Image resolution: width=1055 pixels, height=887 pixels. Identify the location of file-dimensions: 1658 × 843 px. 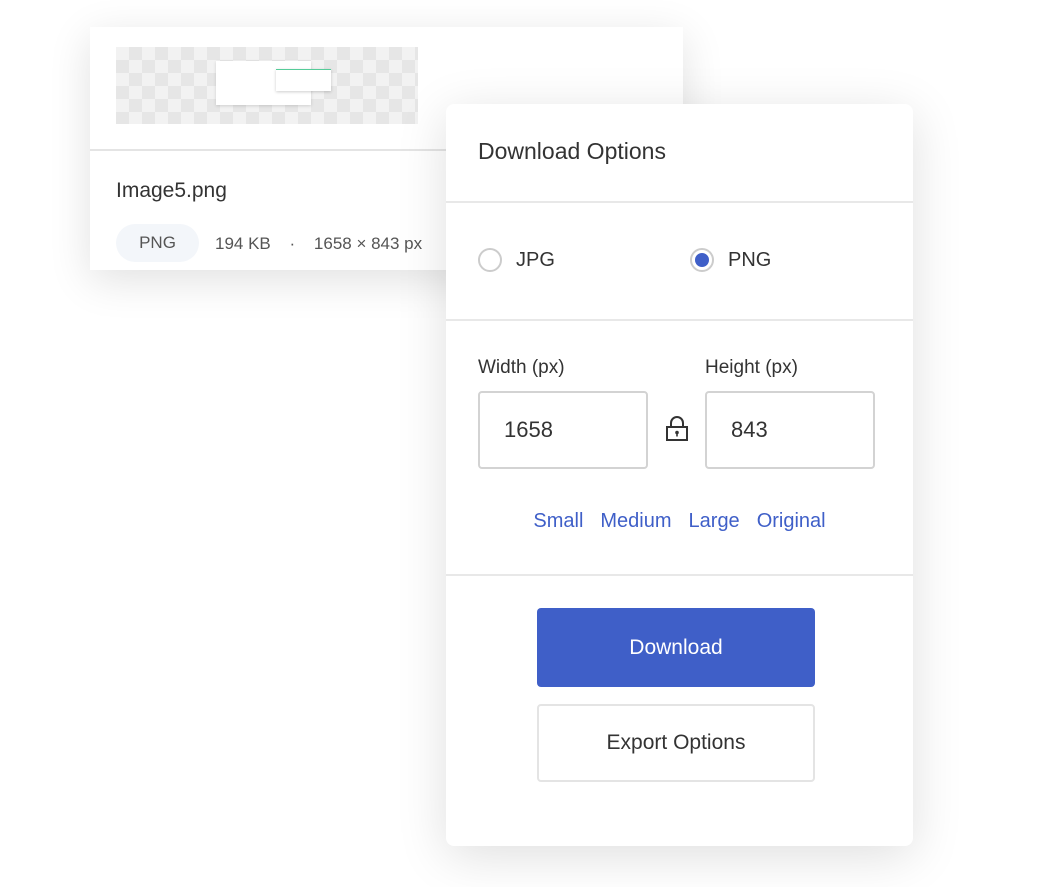
(368, 243).